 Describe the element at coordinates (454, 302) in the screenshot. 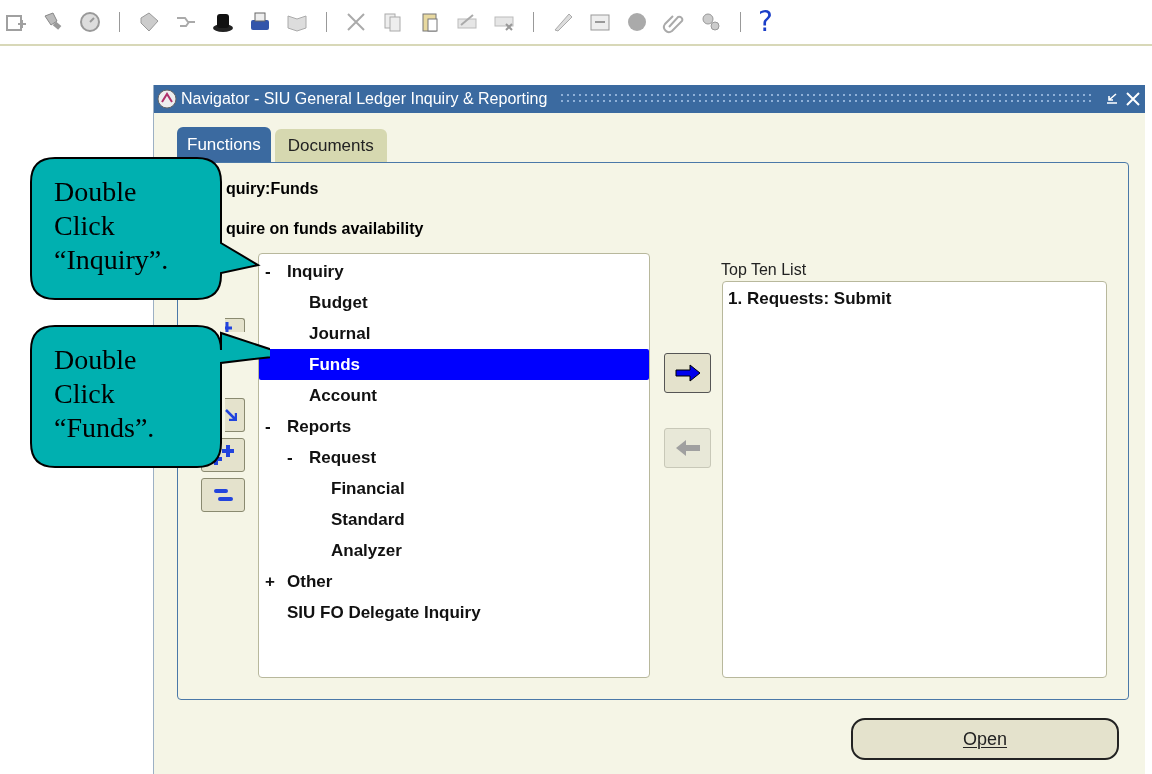

I see `tree-item: Budget` at that location.